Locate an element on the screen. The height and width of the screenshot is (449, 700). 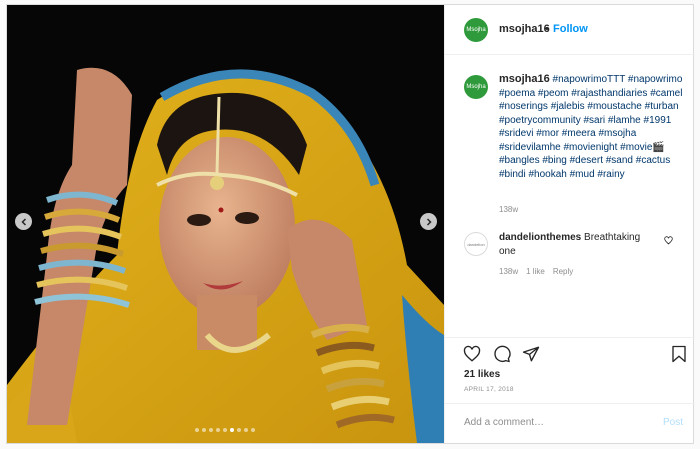
add-comment-input is located at coordinates (554, 422).